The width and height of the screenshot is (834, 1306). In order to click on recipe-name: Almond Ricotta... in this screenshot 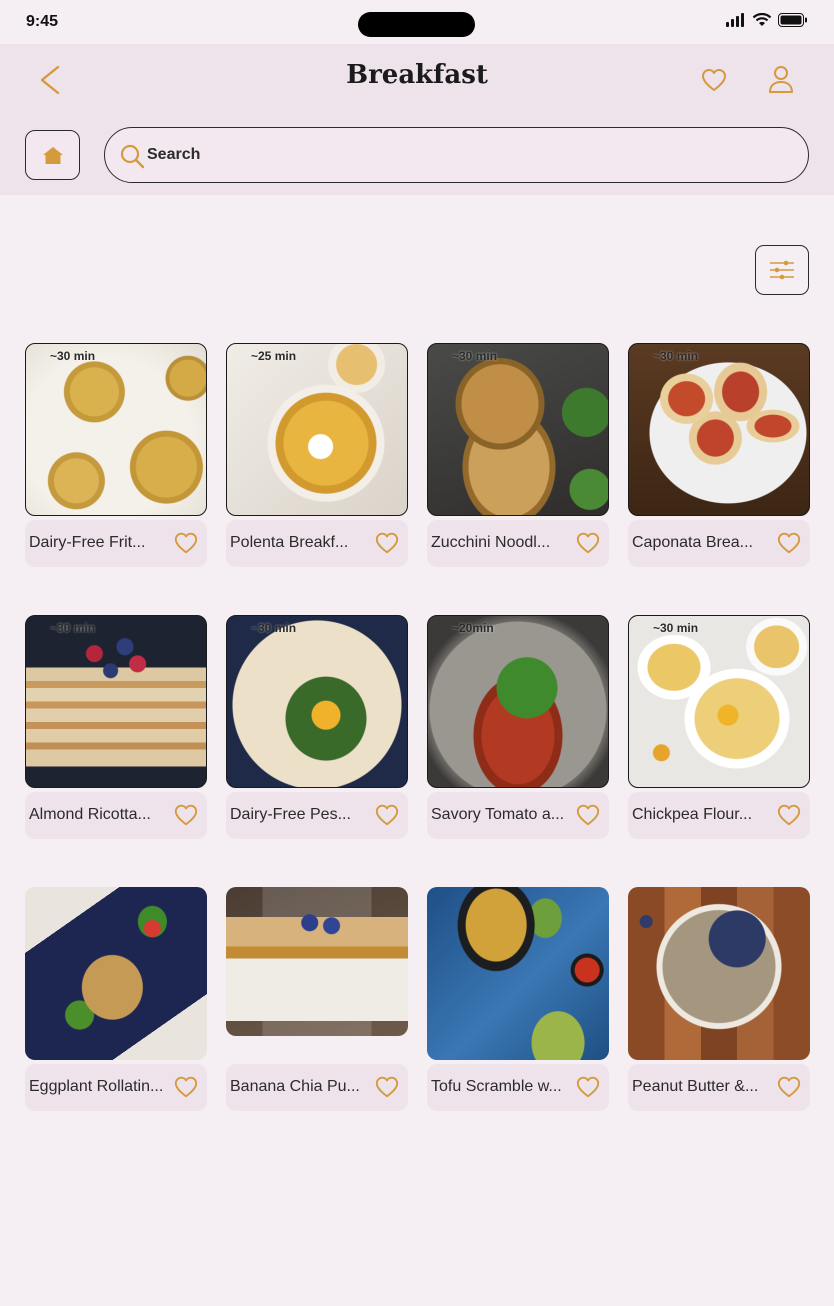, I will do `click(98, 815)`.